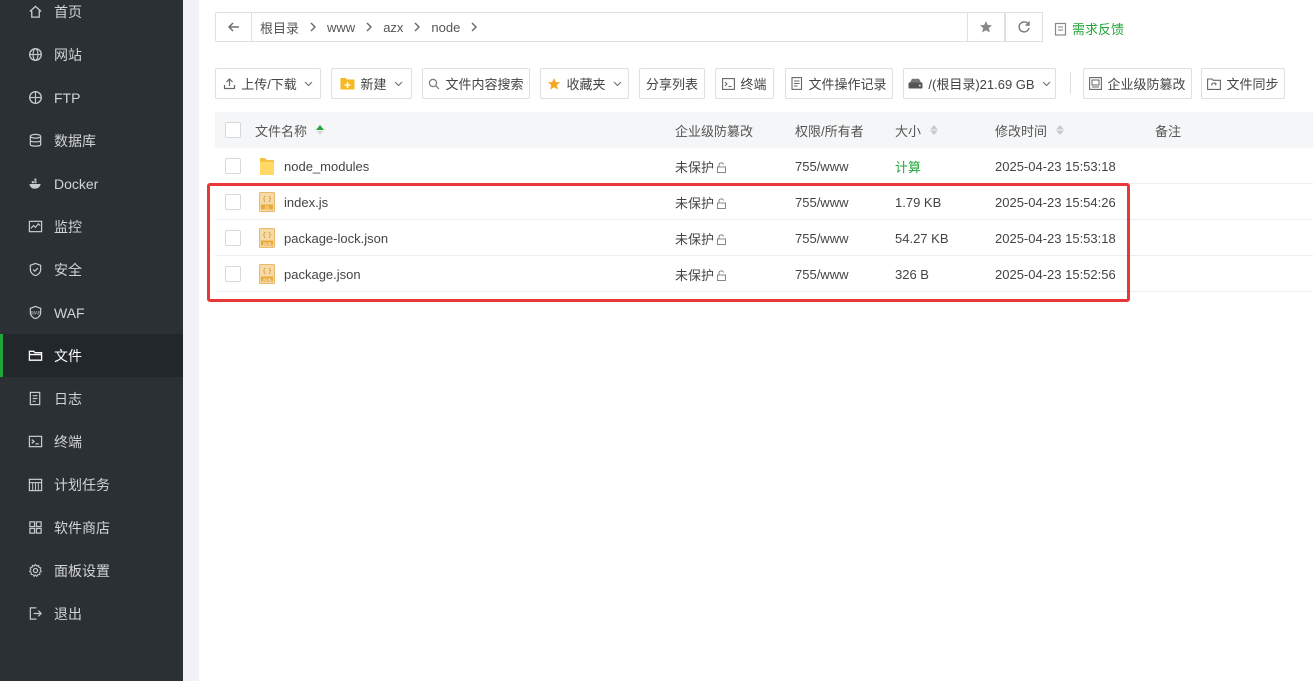  Describe the element at coordinates (1243, 83) in the screenshot. I see `file-sync-button: 文件同步` at that location.